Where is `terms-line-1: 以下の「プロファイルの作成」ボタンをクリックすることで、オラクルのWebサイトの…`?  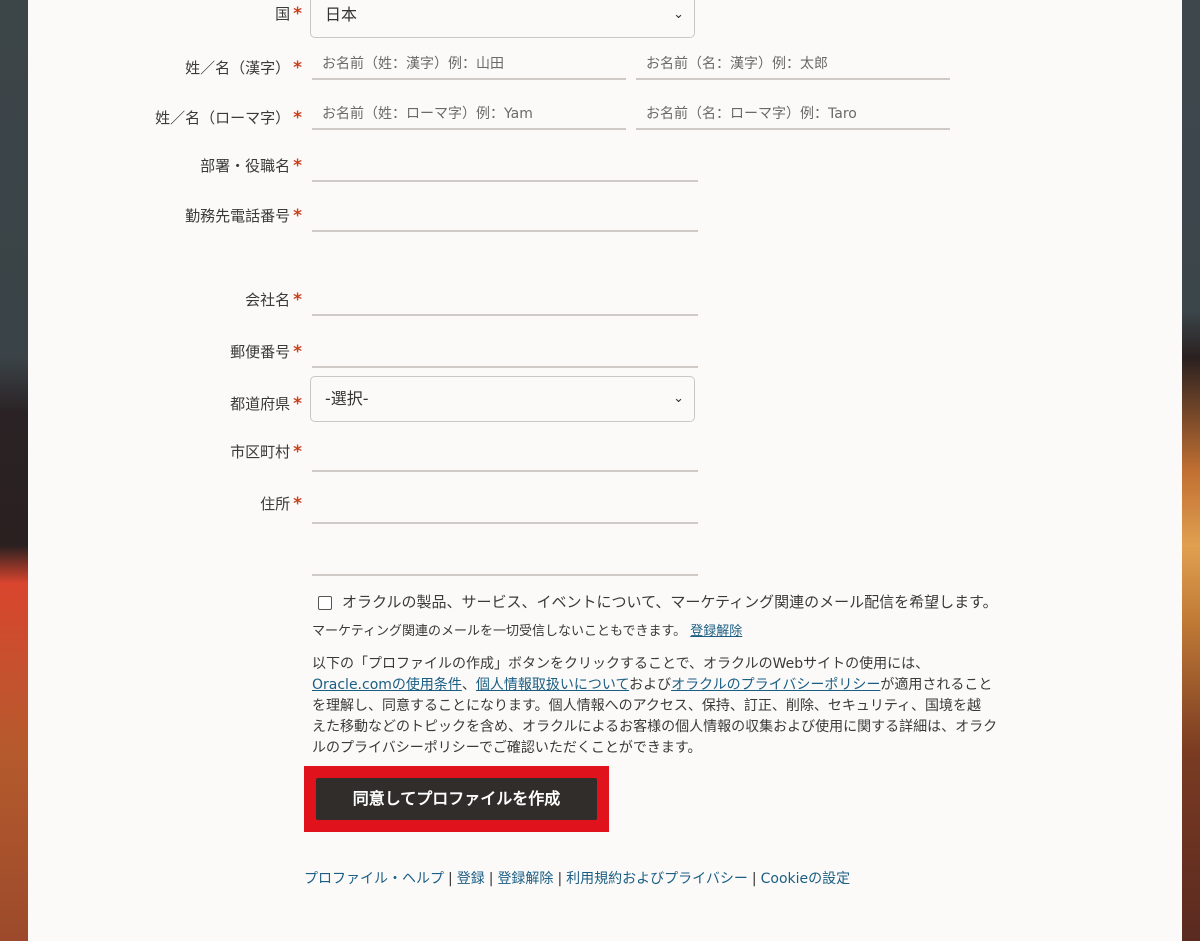
terms-line-1: 以下の「プロファイルの作成」ボタンをクリックすることで、オラクルのWebサイトの… is located at coordinates (621, 664).